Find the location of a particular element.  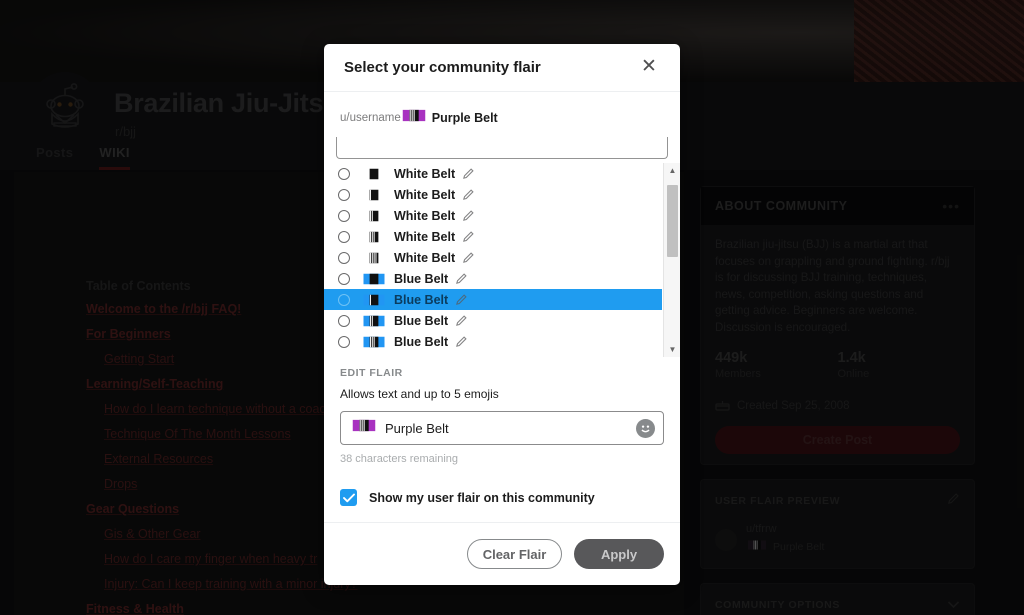

flair-input-value: Purple Belt is located at coordinates (417, 428).